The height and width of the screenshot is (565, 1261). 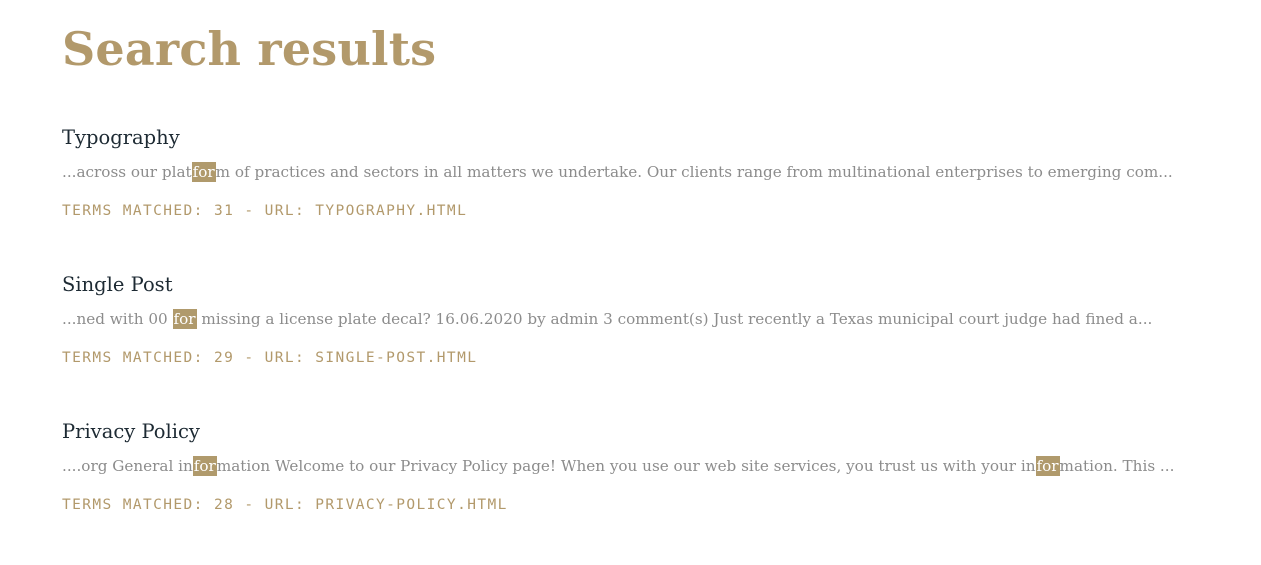 What do you see at coordinates (189, 358) in the screenshot?
I see `terms-matched-label: TERMS MATCHED: 29 - URL:` at bounding box center [189, 358].